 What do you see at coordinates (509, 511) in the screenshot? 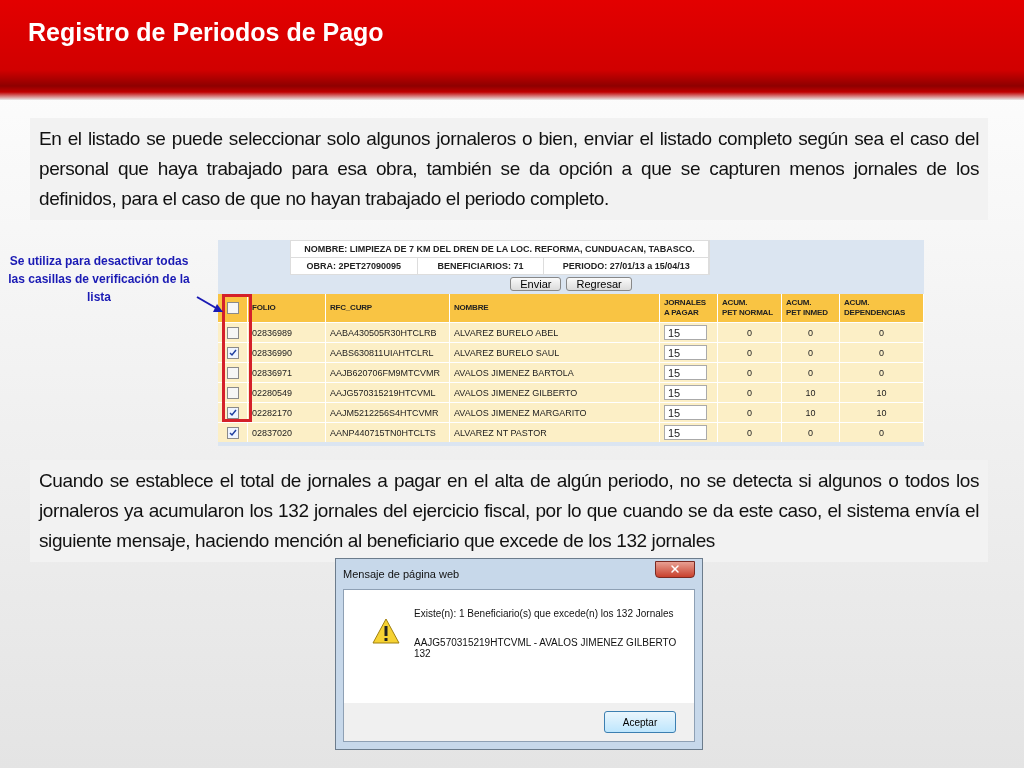
I see `explanation-text: Cuando se establece el total de jornales a pagar en el alta de algún periodo, no se detecta si algunos o todos los jornaleros ya acumularon los 132 jornales del ejercicio fiscal, por lo que cuando se da este caso, el sistema envía el siguiente mensaje, haciendo mención al beneficiario que excede de los 132 jornales` at bounding box center [509, 511].